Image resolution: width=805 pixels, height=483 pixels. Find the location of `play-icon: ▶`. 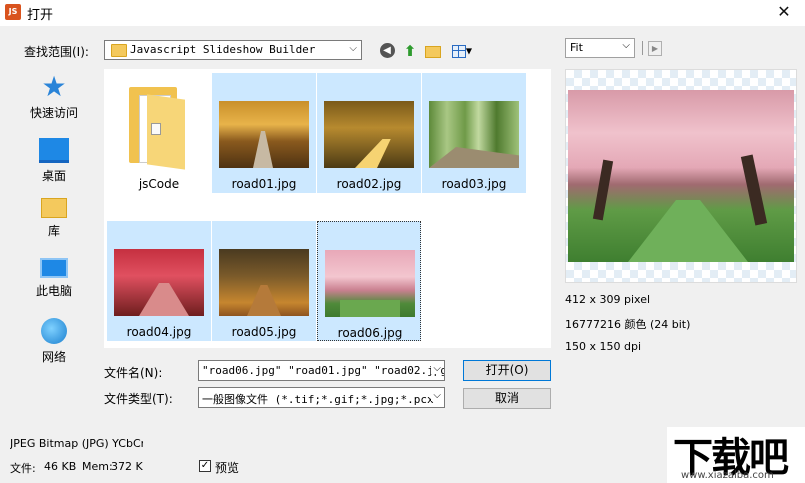

play-icon: ▶ is located at coordinates (655, 48).